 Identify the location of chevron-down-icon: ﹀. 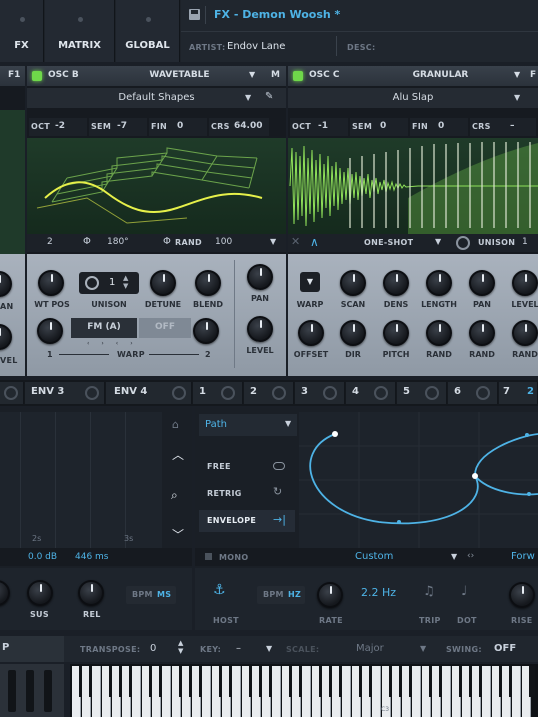
(178, 534).